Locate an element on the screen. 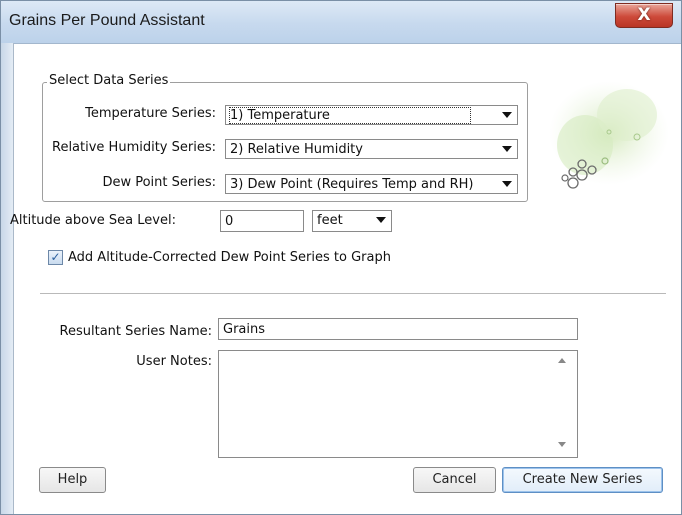  group-legend: Select Data Series is located at coordinates (109, 80).